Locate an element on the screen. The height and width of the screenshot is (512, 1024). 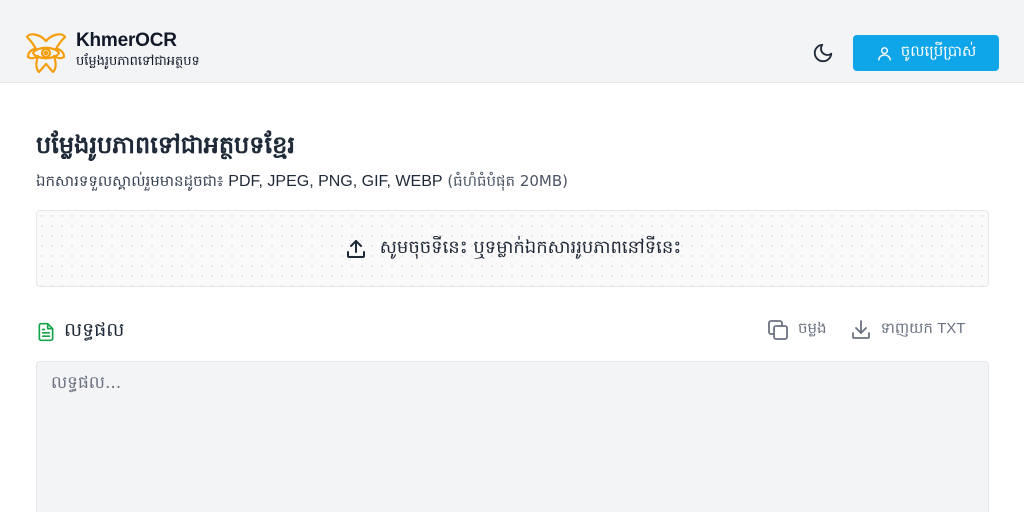
upload-icon is located at coordinates (355, 248).